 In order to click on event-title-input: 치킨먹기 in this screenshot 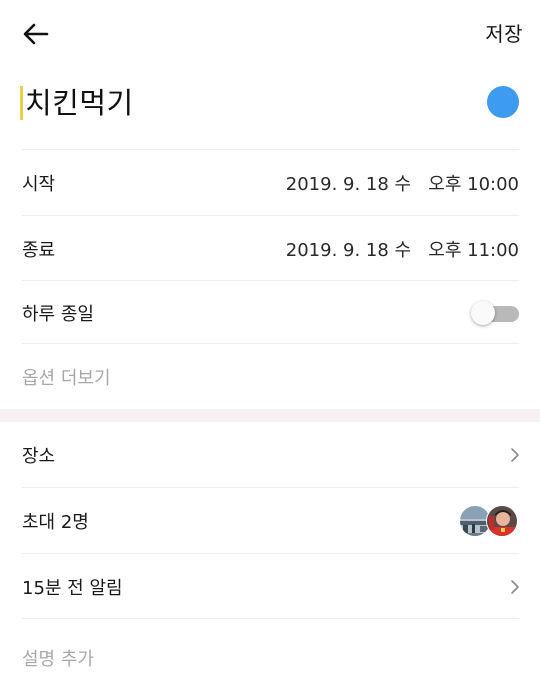, I will do `click(77, 103)`.